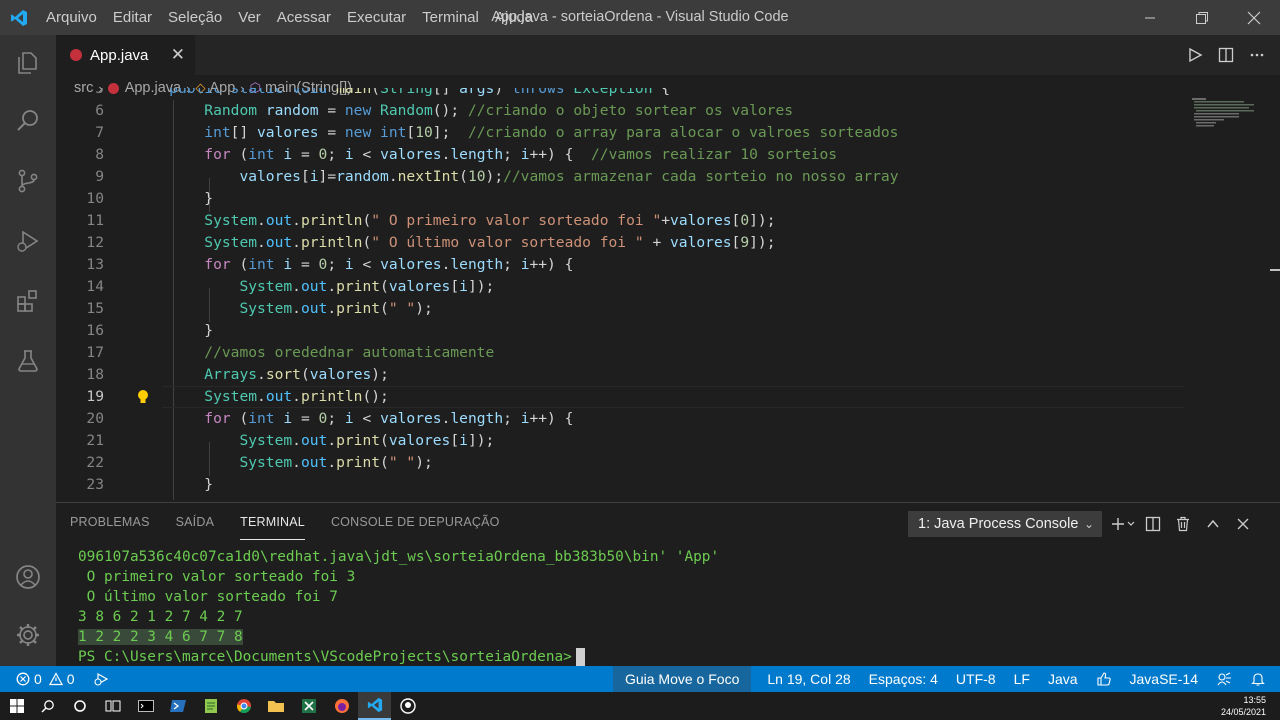 The width and height of the screenshot is (1280, 720). What do you see at coordinates (28, 241) in the screenshot?
I see `run-debug-icon` at bounding box center [28, 241].